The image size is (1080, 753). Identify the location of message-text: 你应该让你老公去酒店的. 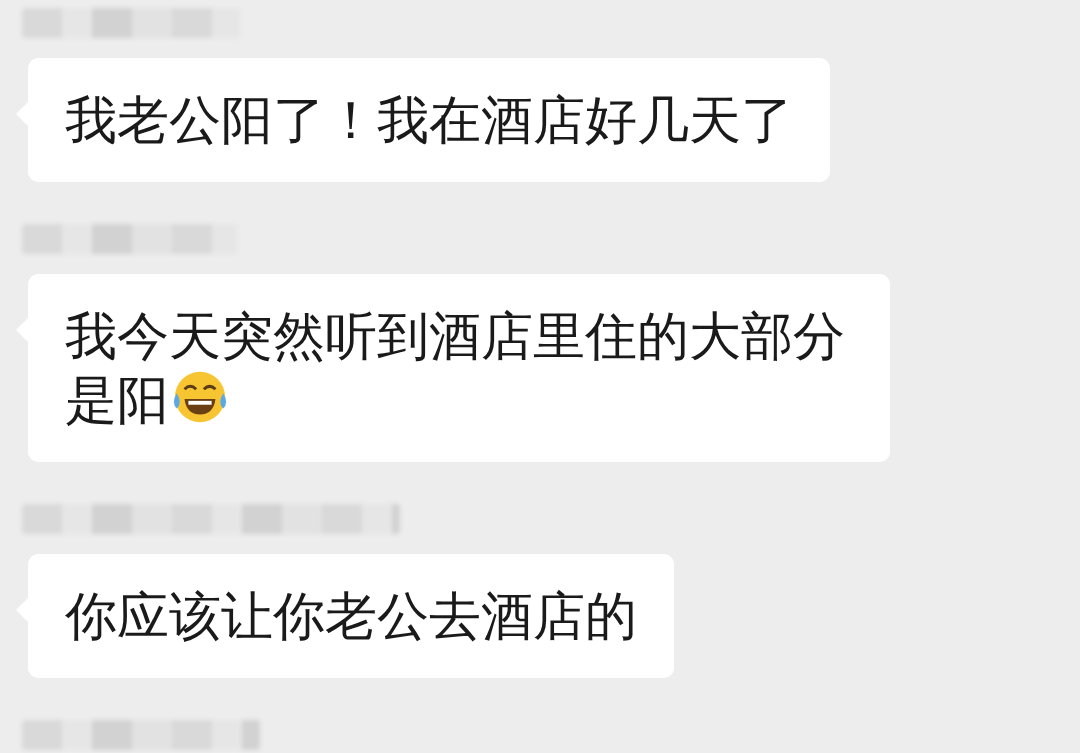
(351, 616).